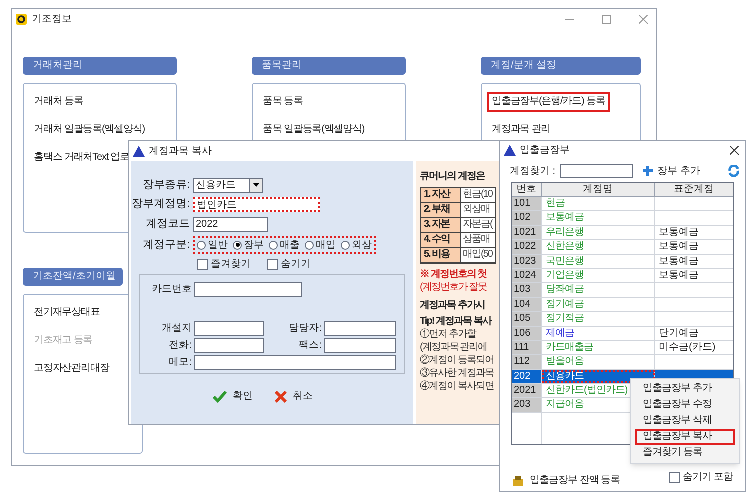 This screenshot has height=501, width=750. What do you see at coordinates (320, 245) in the screenshot?
I see `radio-option: 매입` at bounding box center [320, 245].